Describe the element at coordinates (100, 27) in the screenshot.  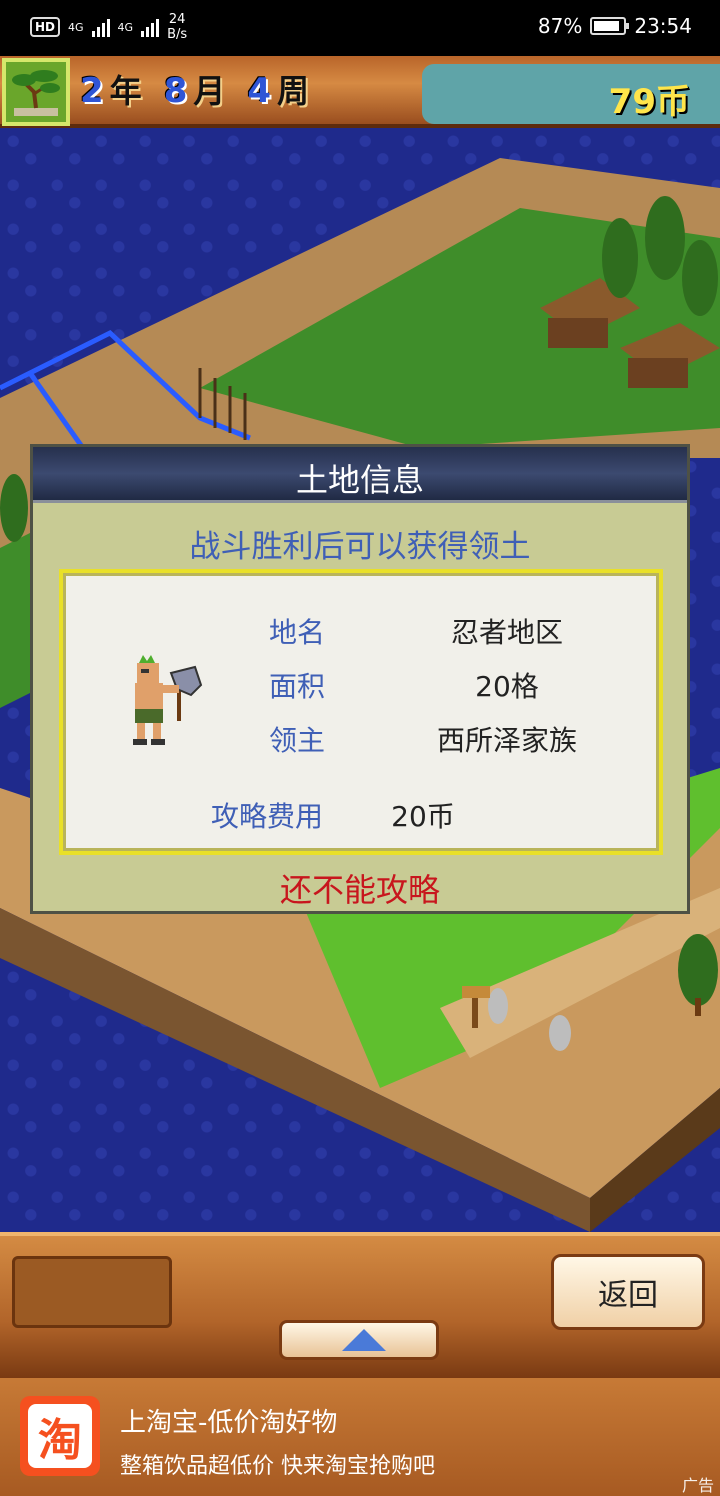
I see `signal-icon` at that location.